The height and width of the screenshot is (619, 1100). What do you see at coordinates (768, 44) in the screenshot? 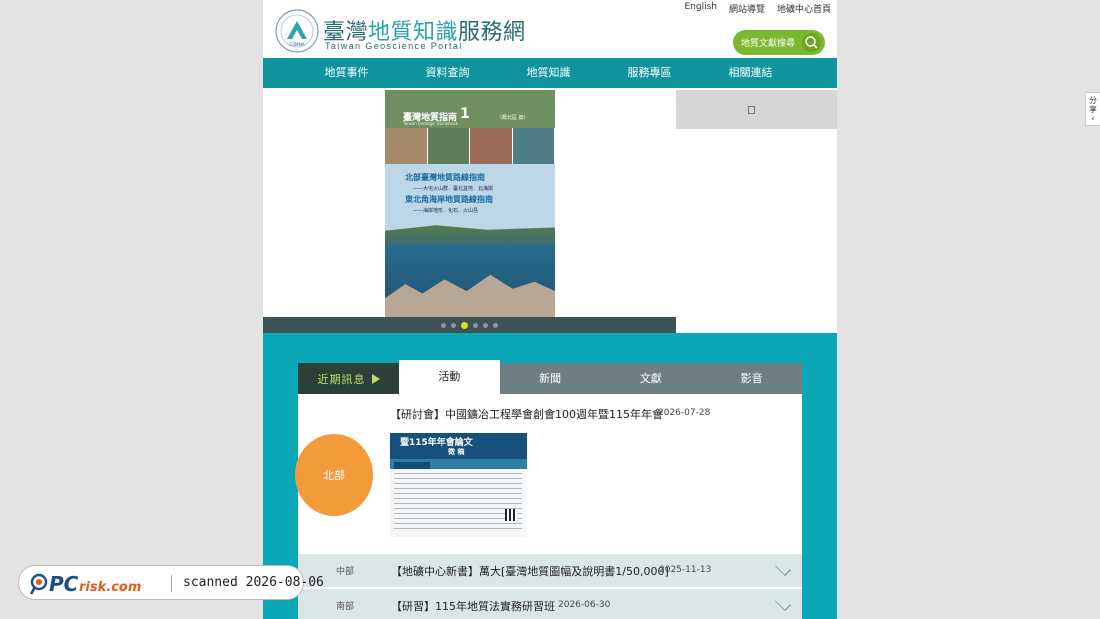
I see `search-button-label: 地質文獻搜尋` at bounding box center [768, 44].